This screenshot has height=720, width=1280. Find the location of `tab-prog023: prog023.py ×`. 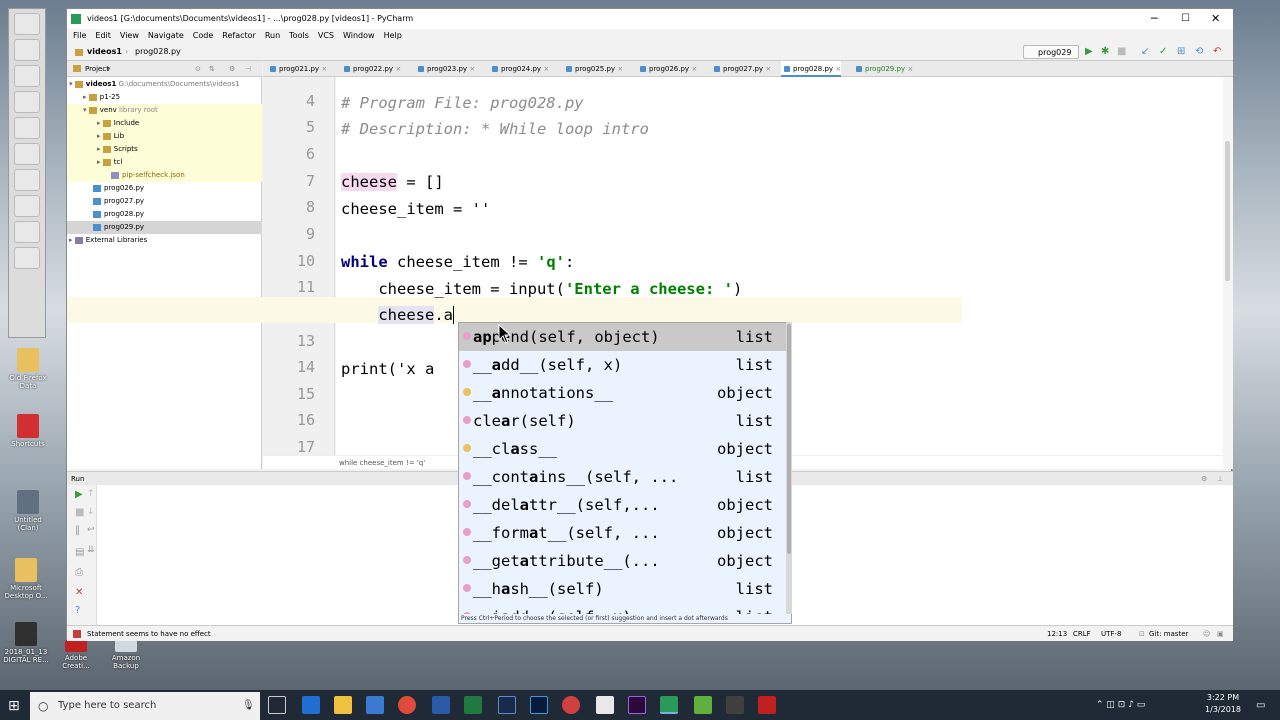

tab-prog023: prog023.py × is located at coordinates (445, 69).